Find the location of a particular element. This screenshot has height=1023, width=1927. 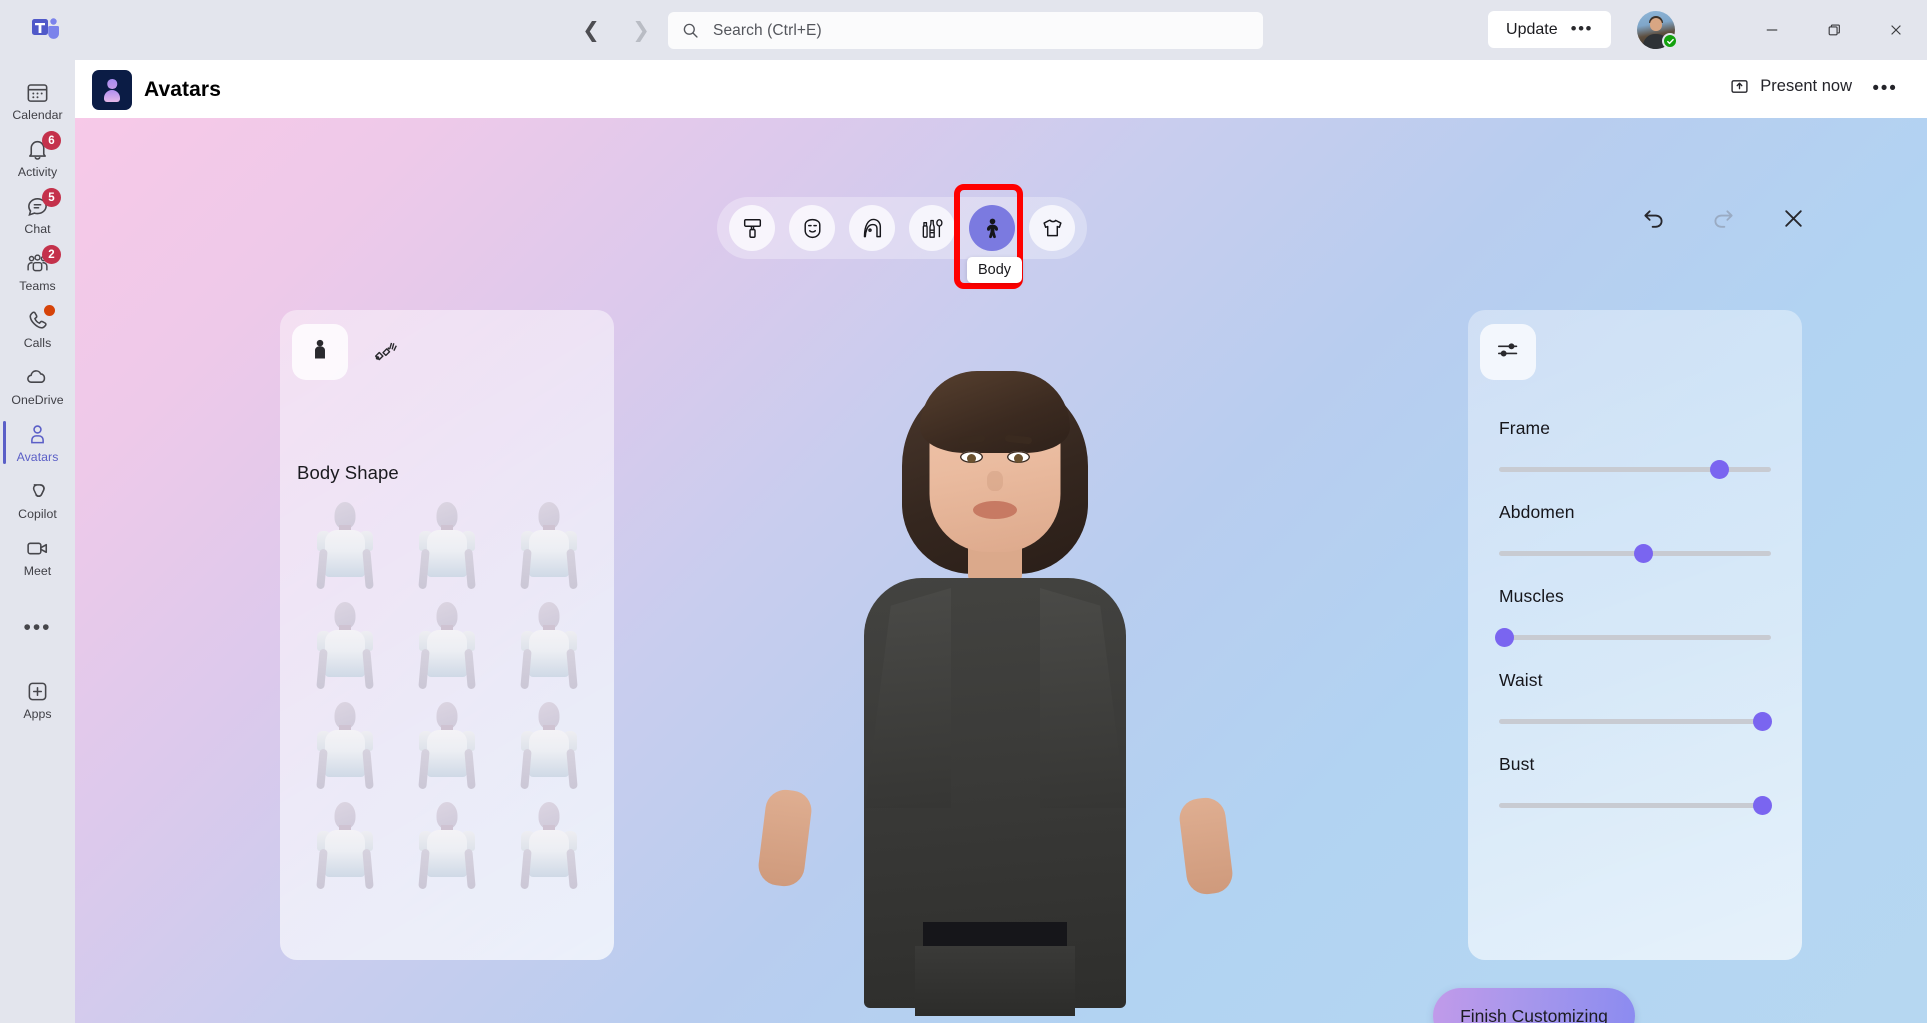

body-sliders-panel: Frame Abdomen Muscles Waist Bust is located at coordinates (1635, 635).